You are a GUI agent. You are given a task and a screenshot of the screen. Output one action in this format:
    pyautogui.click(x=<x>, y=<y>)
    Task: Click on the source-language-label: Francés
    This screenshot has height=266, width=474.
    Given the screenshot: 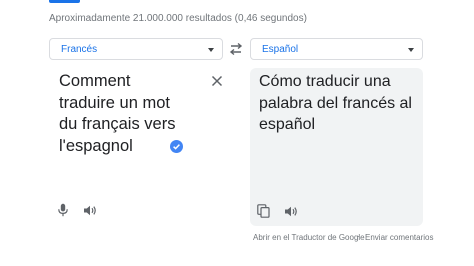 What is the action you would take?
    pyautogui.click(x=79, y=49)
    